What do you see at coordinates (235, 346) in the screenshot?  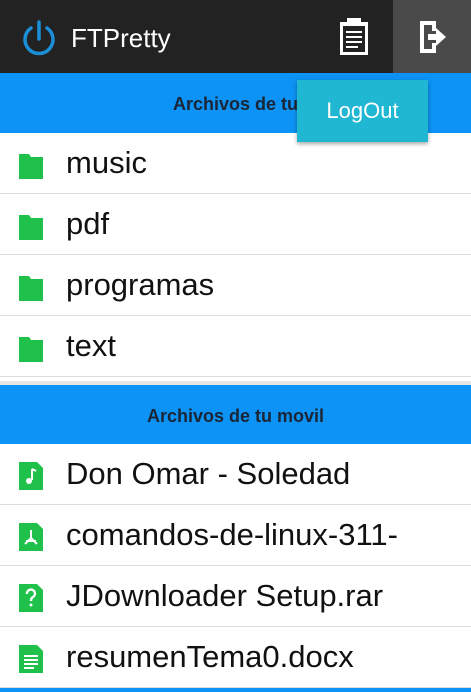 I see `list-item: text` at bounding box center [235, 346].